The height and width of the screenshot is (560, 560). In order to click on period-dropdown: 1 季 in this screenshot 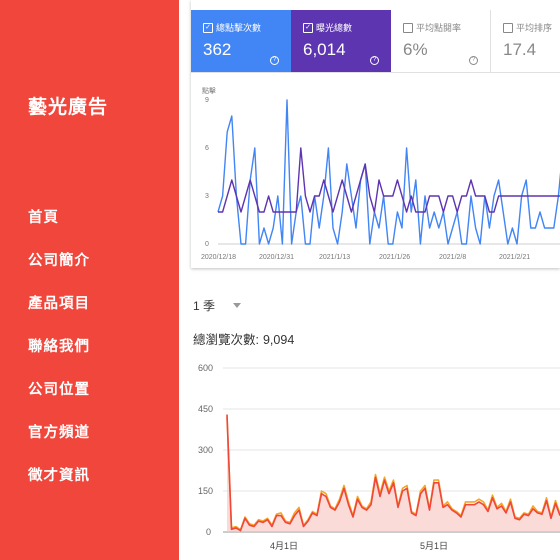, I will do `click(217, 305)`.